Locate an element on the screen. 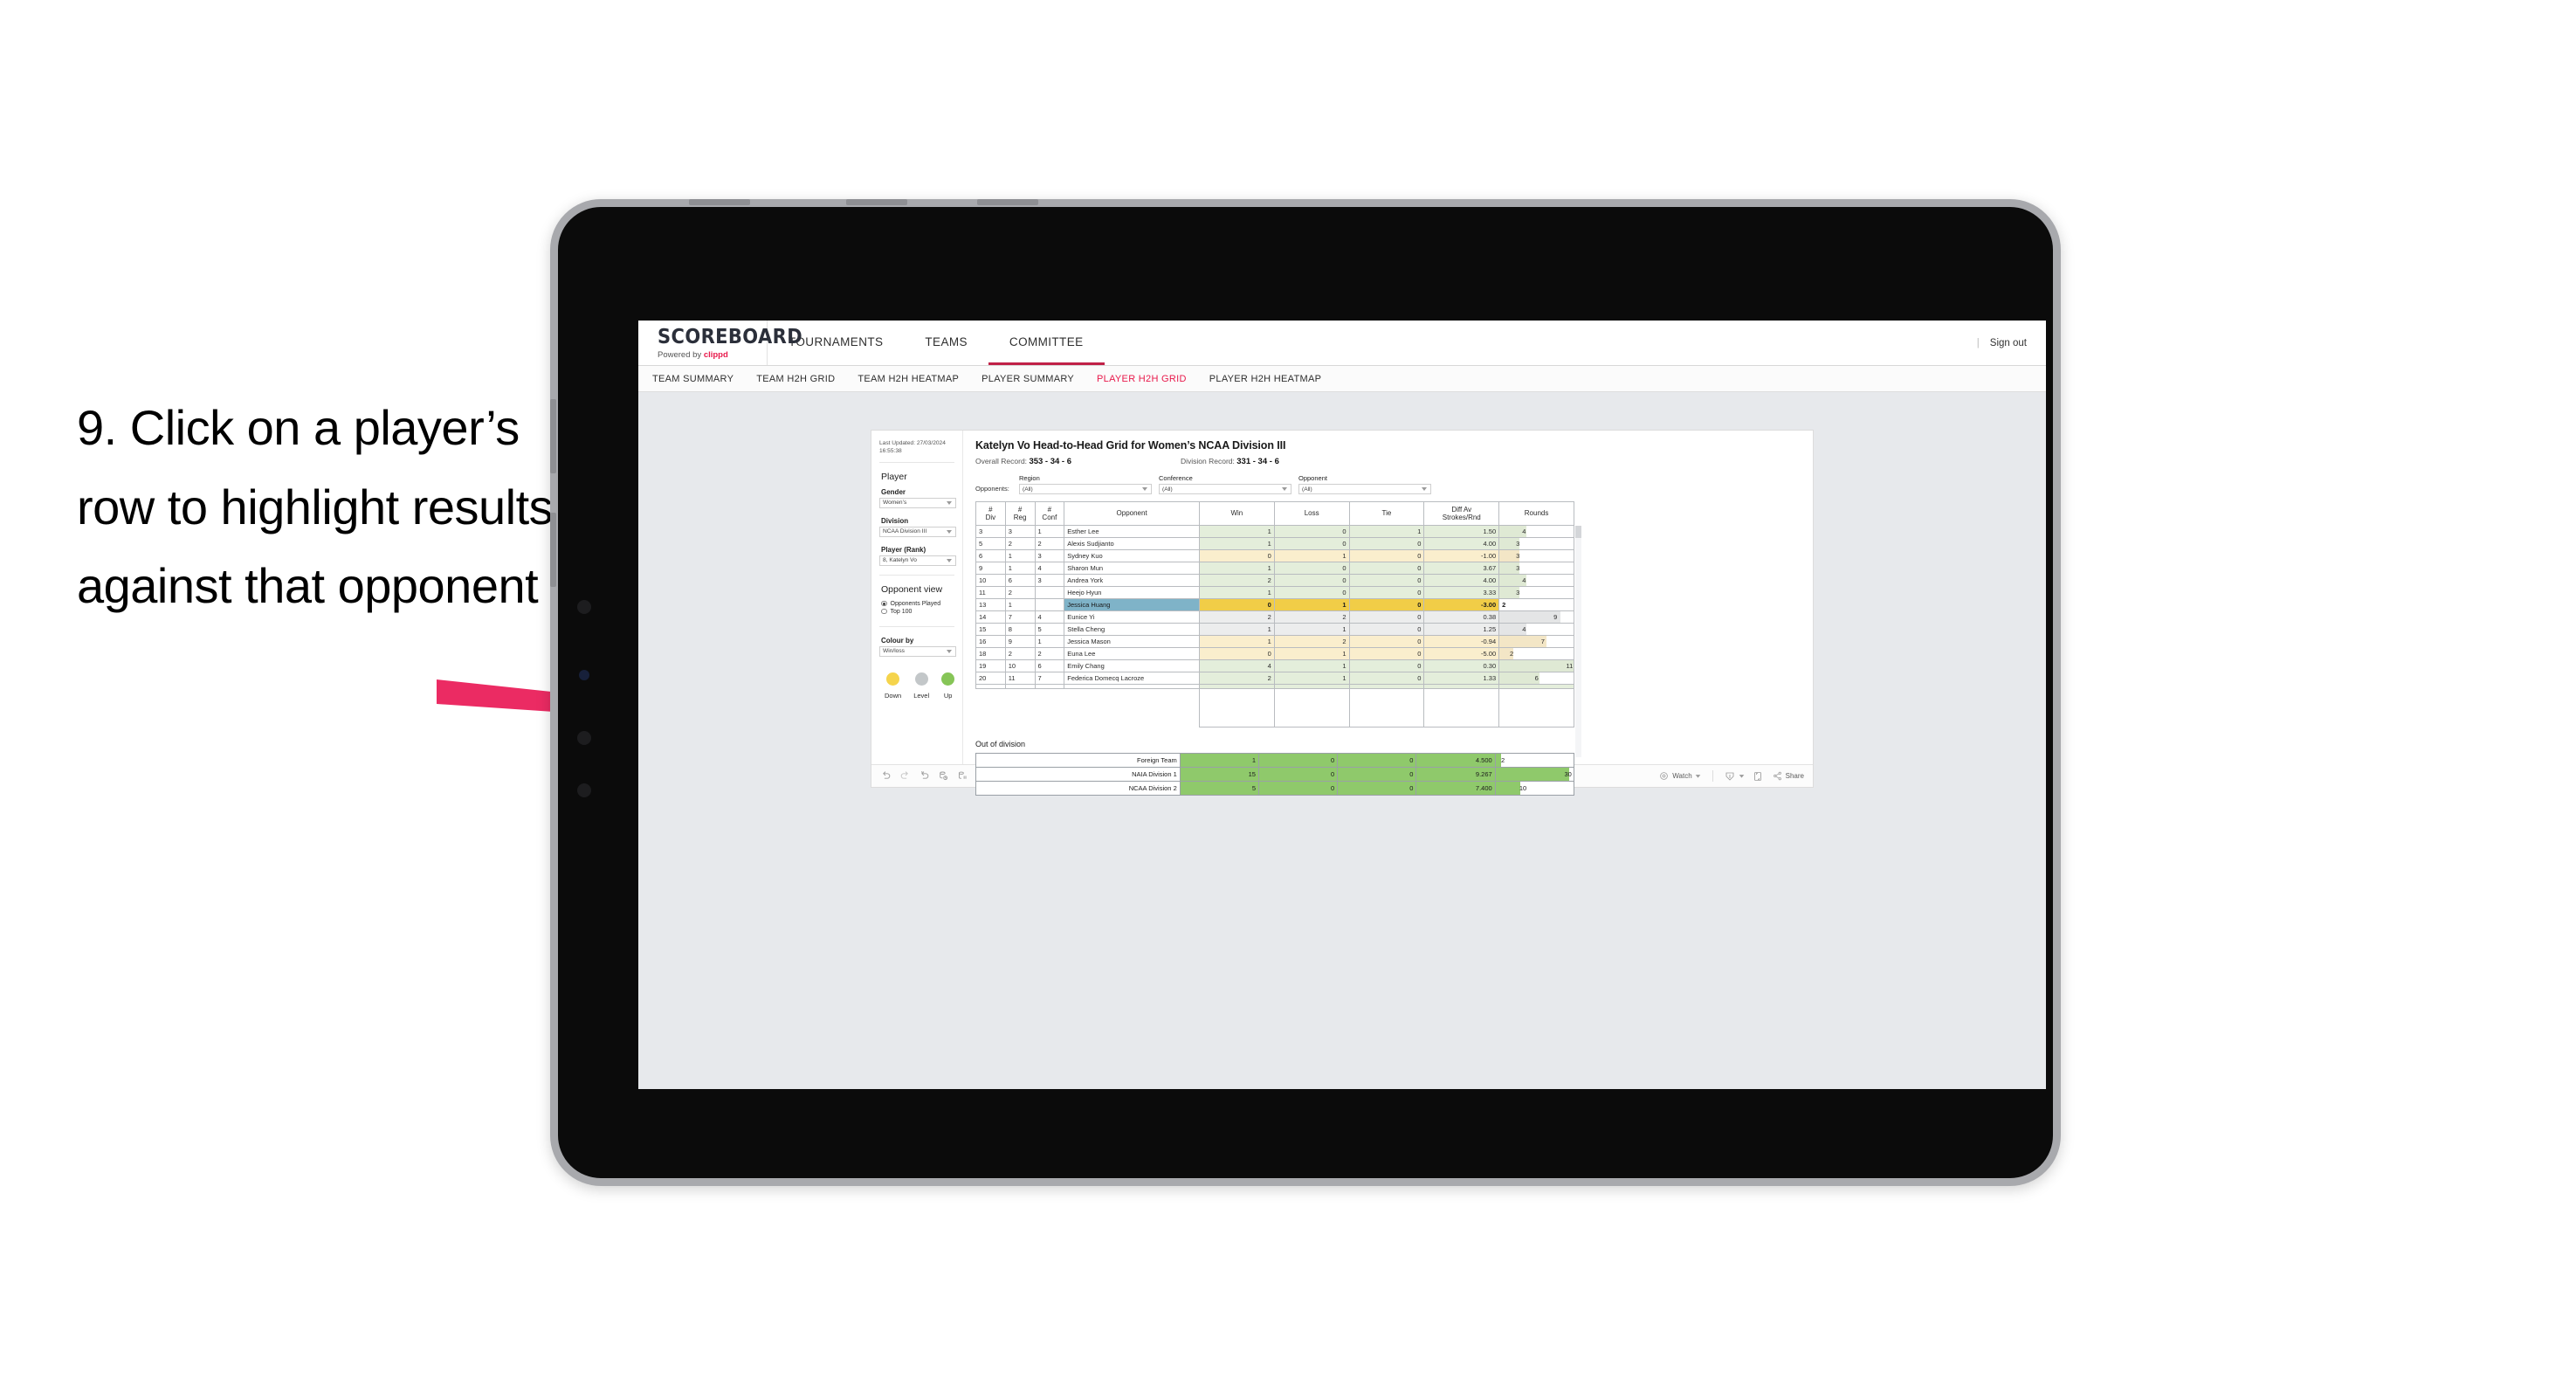  cell-rounds: 4 is located at coordinates (1536, 531).